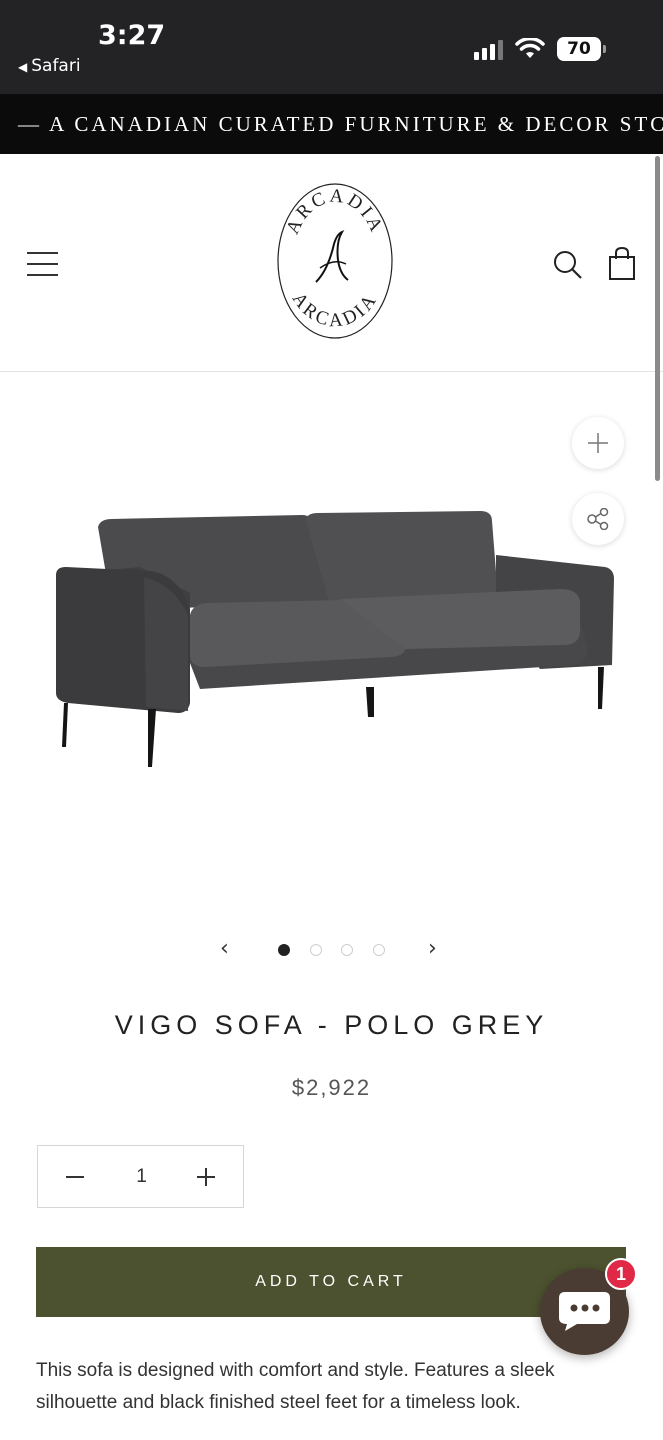 The image size is (663, 1440). Describe the element at coordinates (23, 67) in the screenshot. I see `back-arrow-icon: ◀` at that location.